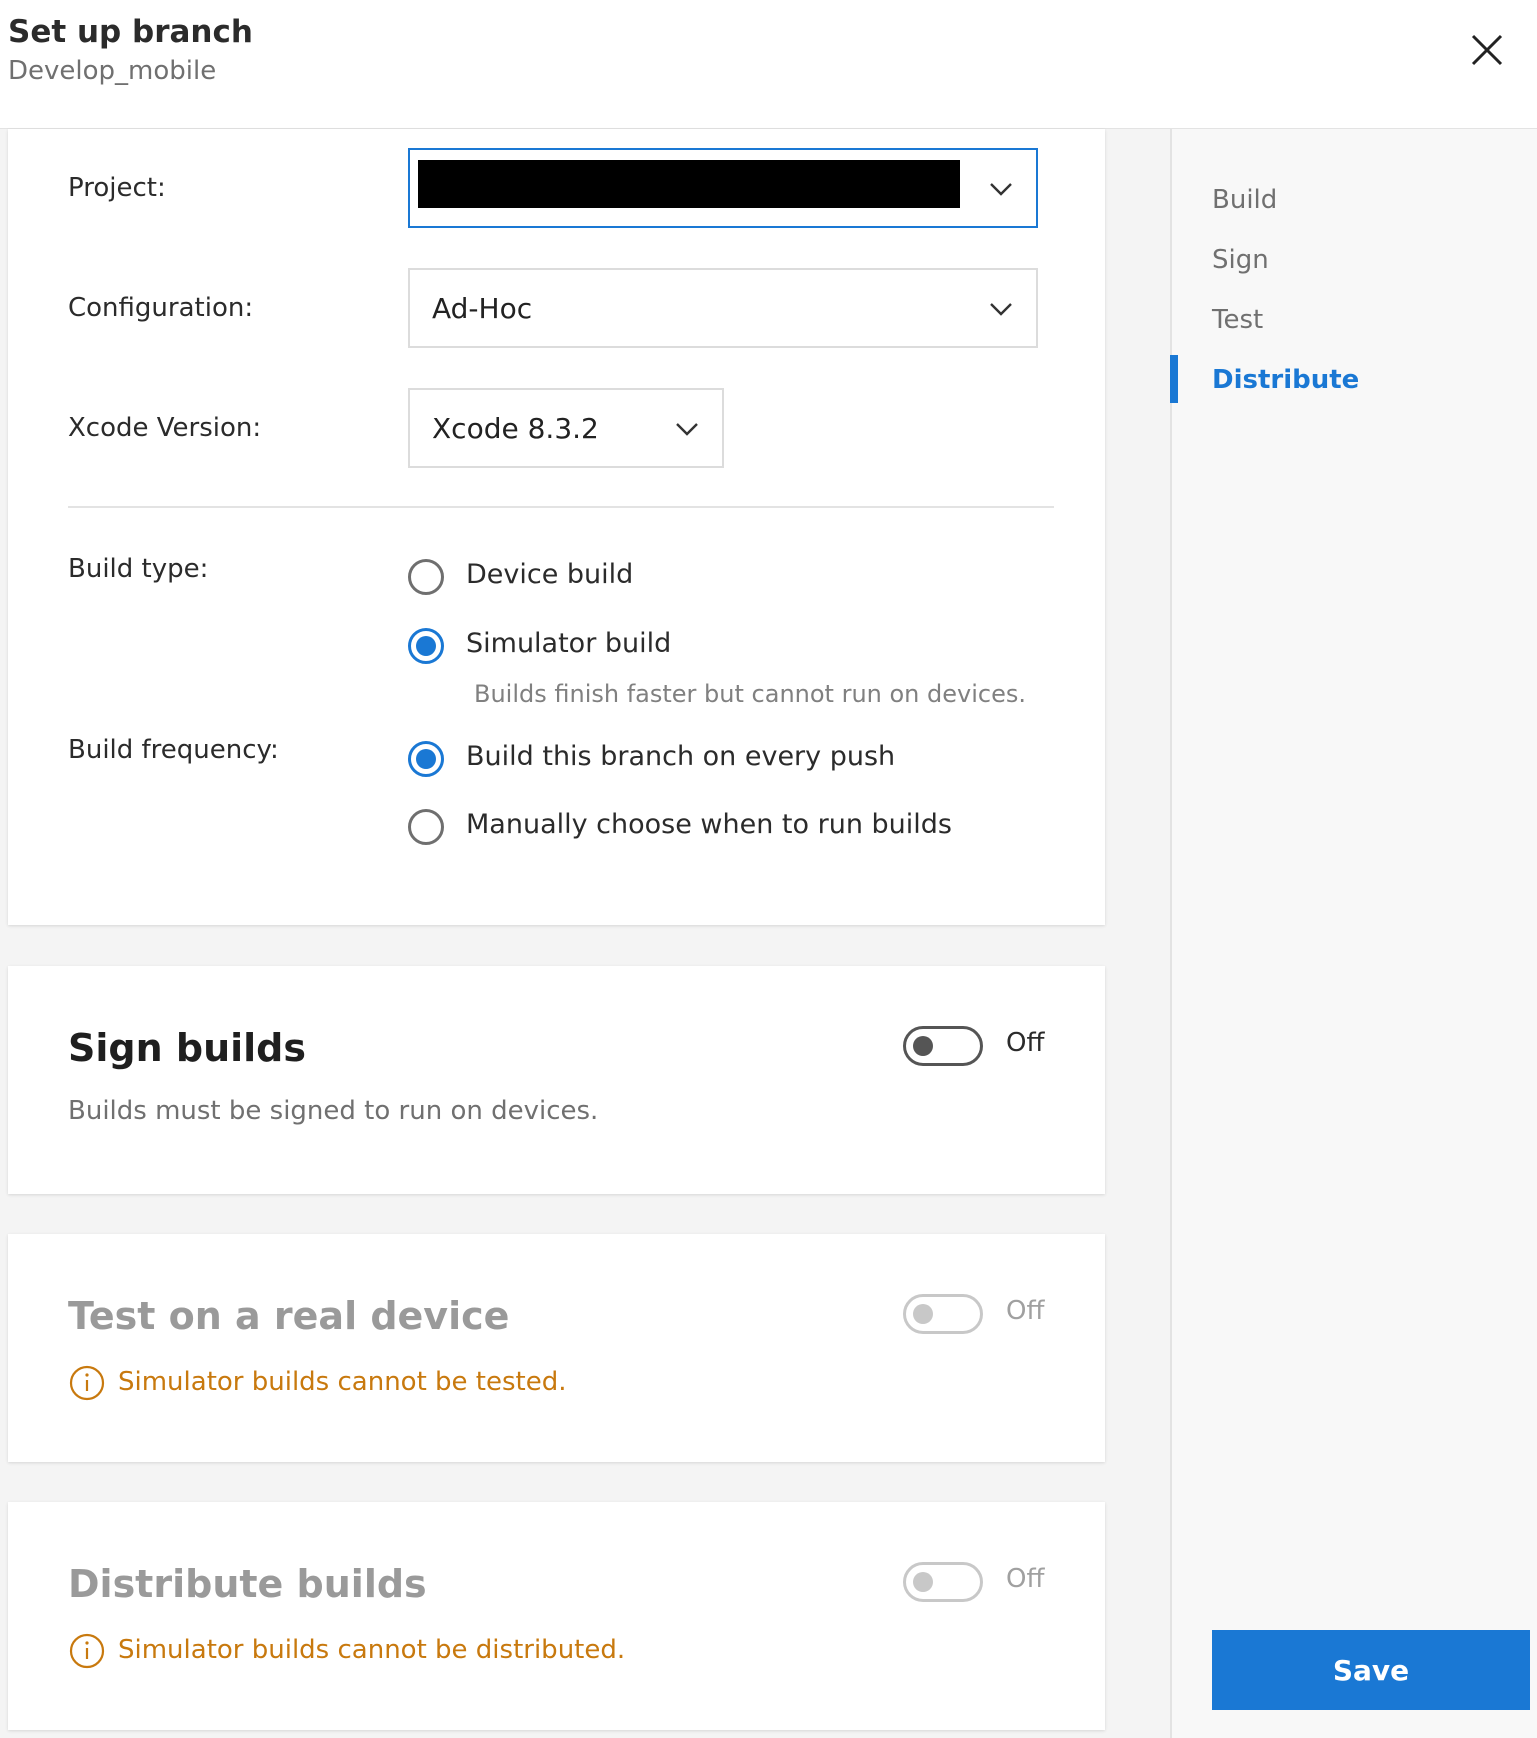 The image size is (1537, 1738). What do you see at coordinates (723, 308) in the screenshot?
I see `configuration-select: Ad-Hoc` at bounding box center [723, 308].